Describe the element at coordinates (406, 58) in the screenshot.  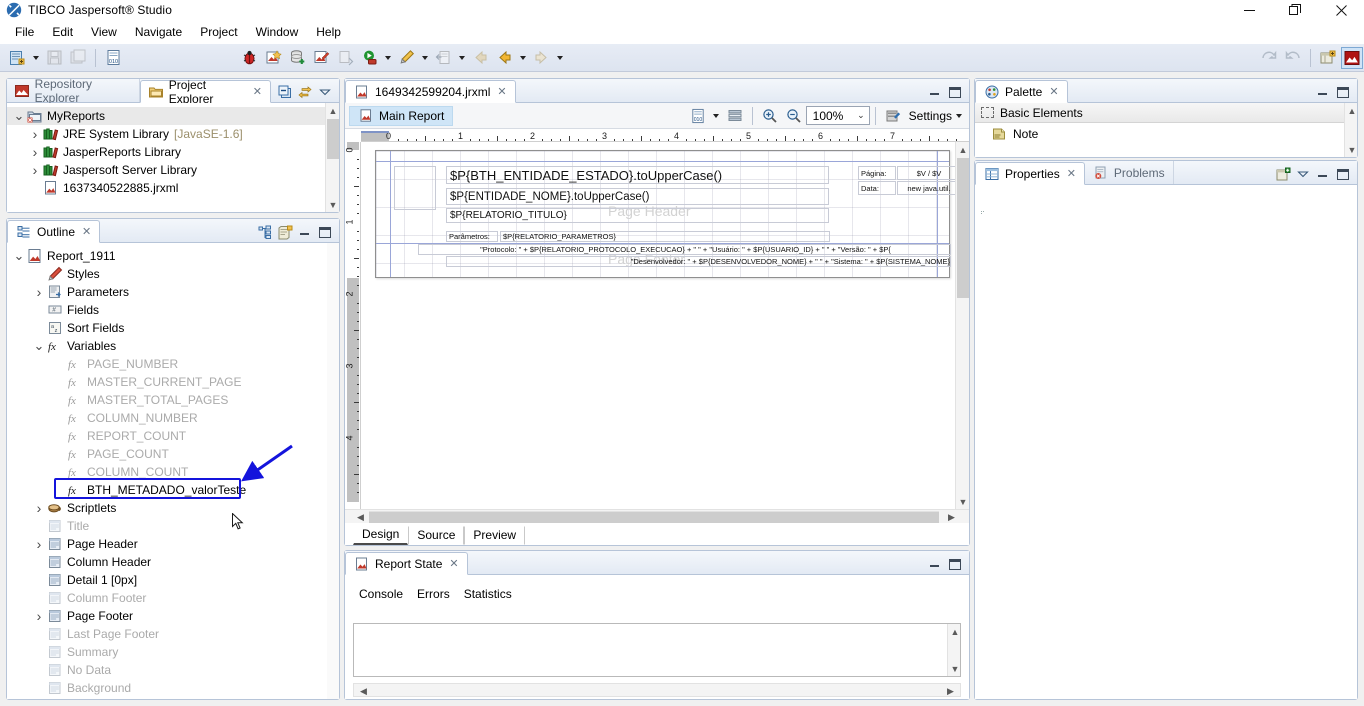
I see `format-brush-icon` at that location.